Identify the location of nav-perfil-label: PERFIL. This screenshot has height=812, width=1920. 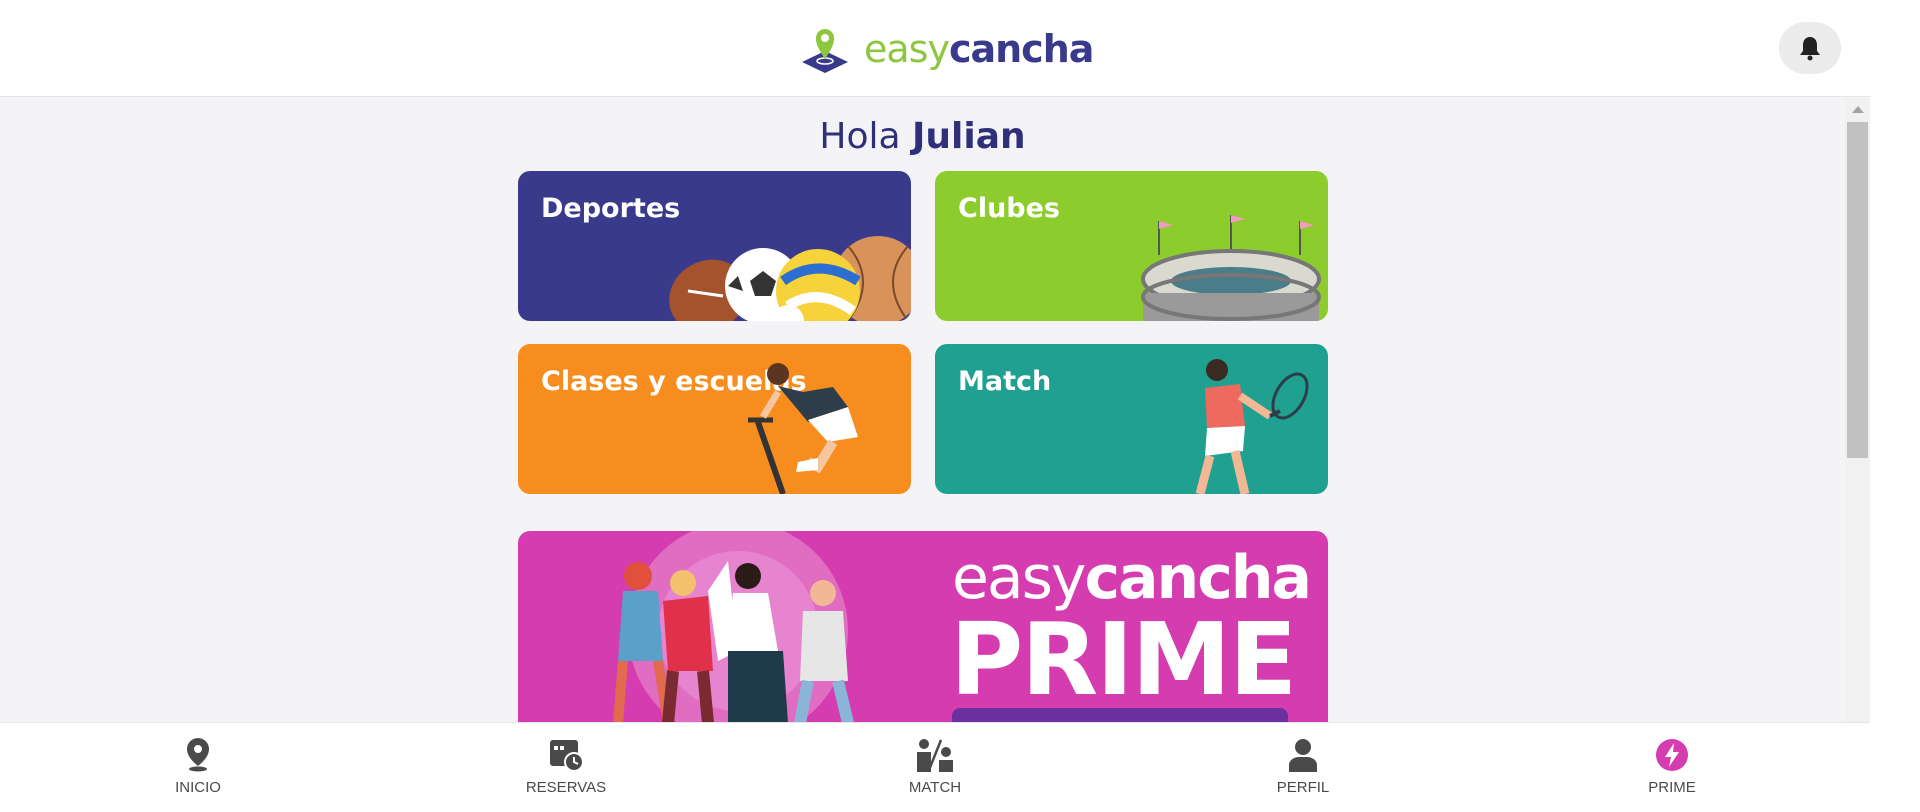
(1303, 787).